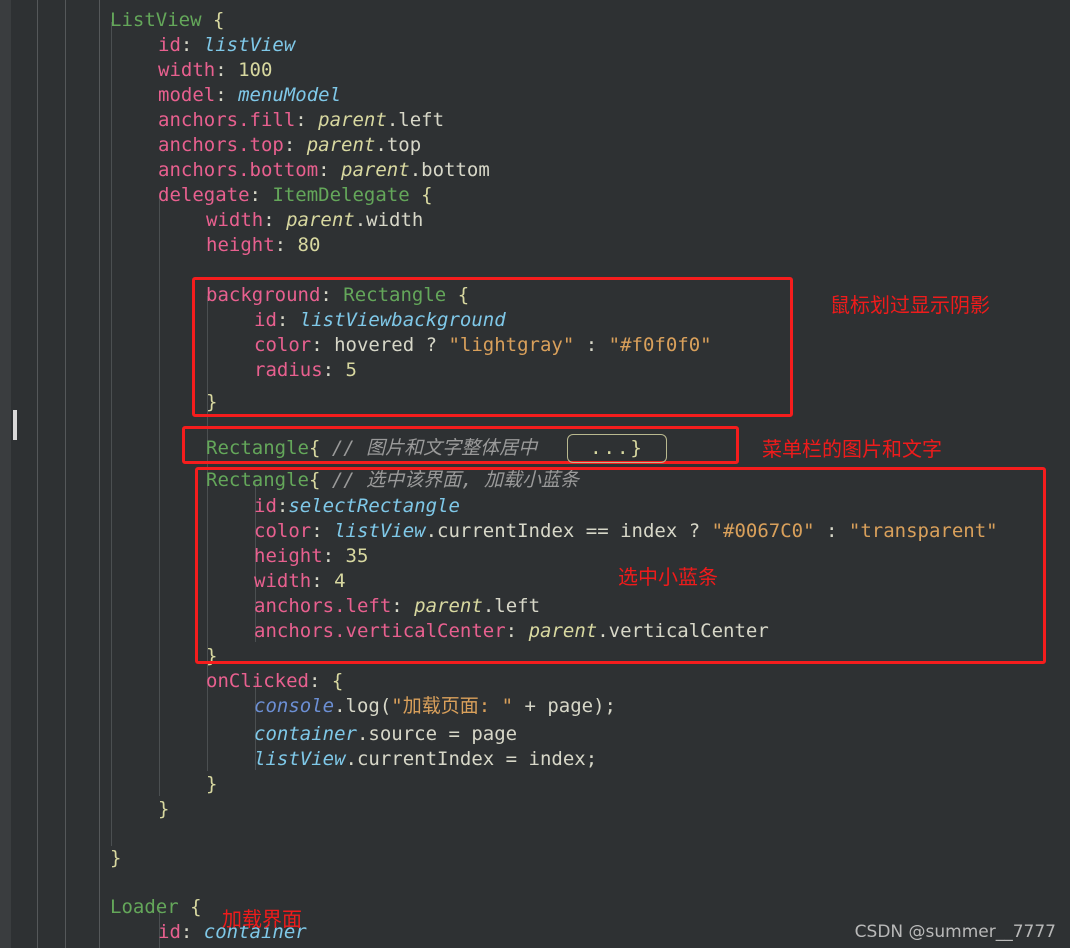 The image size is (1070, 948). Describe the element at coordinates (255, 70) in the screenshot. I see `code-token: 100` at that location.